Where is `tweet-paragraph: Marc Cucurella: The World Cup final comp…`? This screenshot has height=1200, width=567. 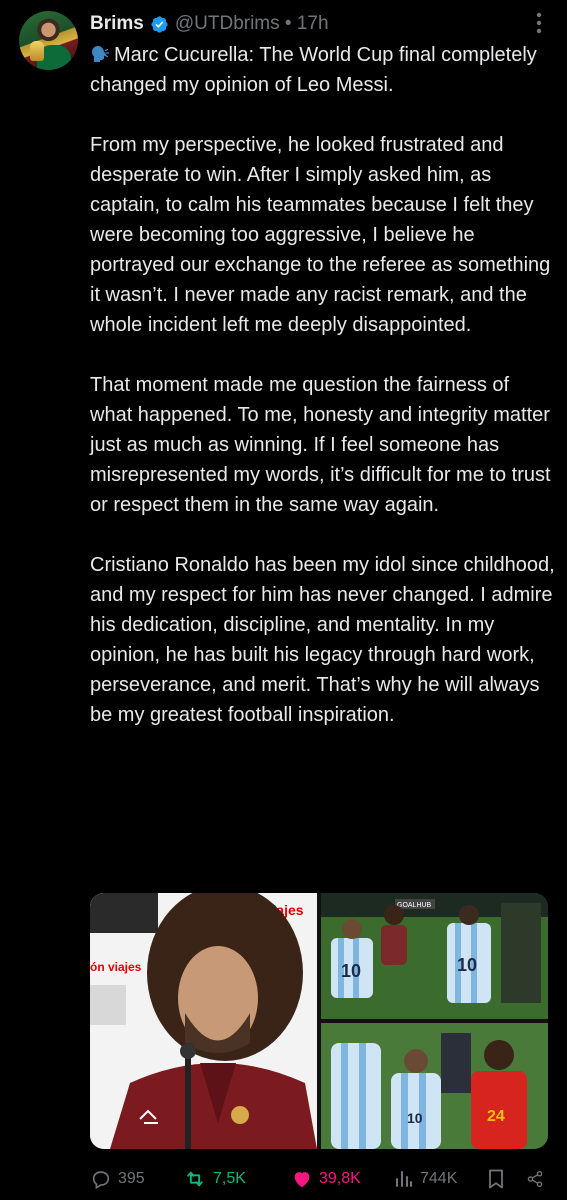 tweet-paragraph: Marc Cucurella: The World Cup final comp… is located at coordinates (323, 70).